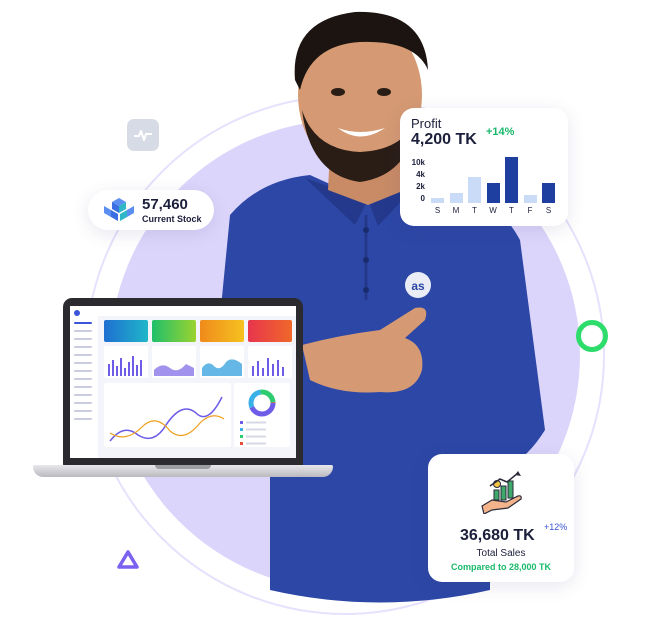 This screenshot has width=667, height=620. I want to click on activity-tile, so click(143, 135).